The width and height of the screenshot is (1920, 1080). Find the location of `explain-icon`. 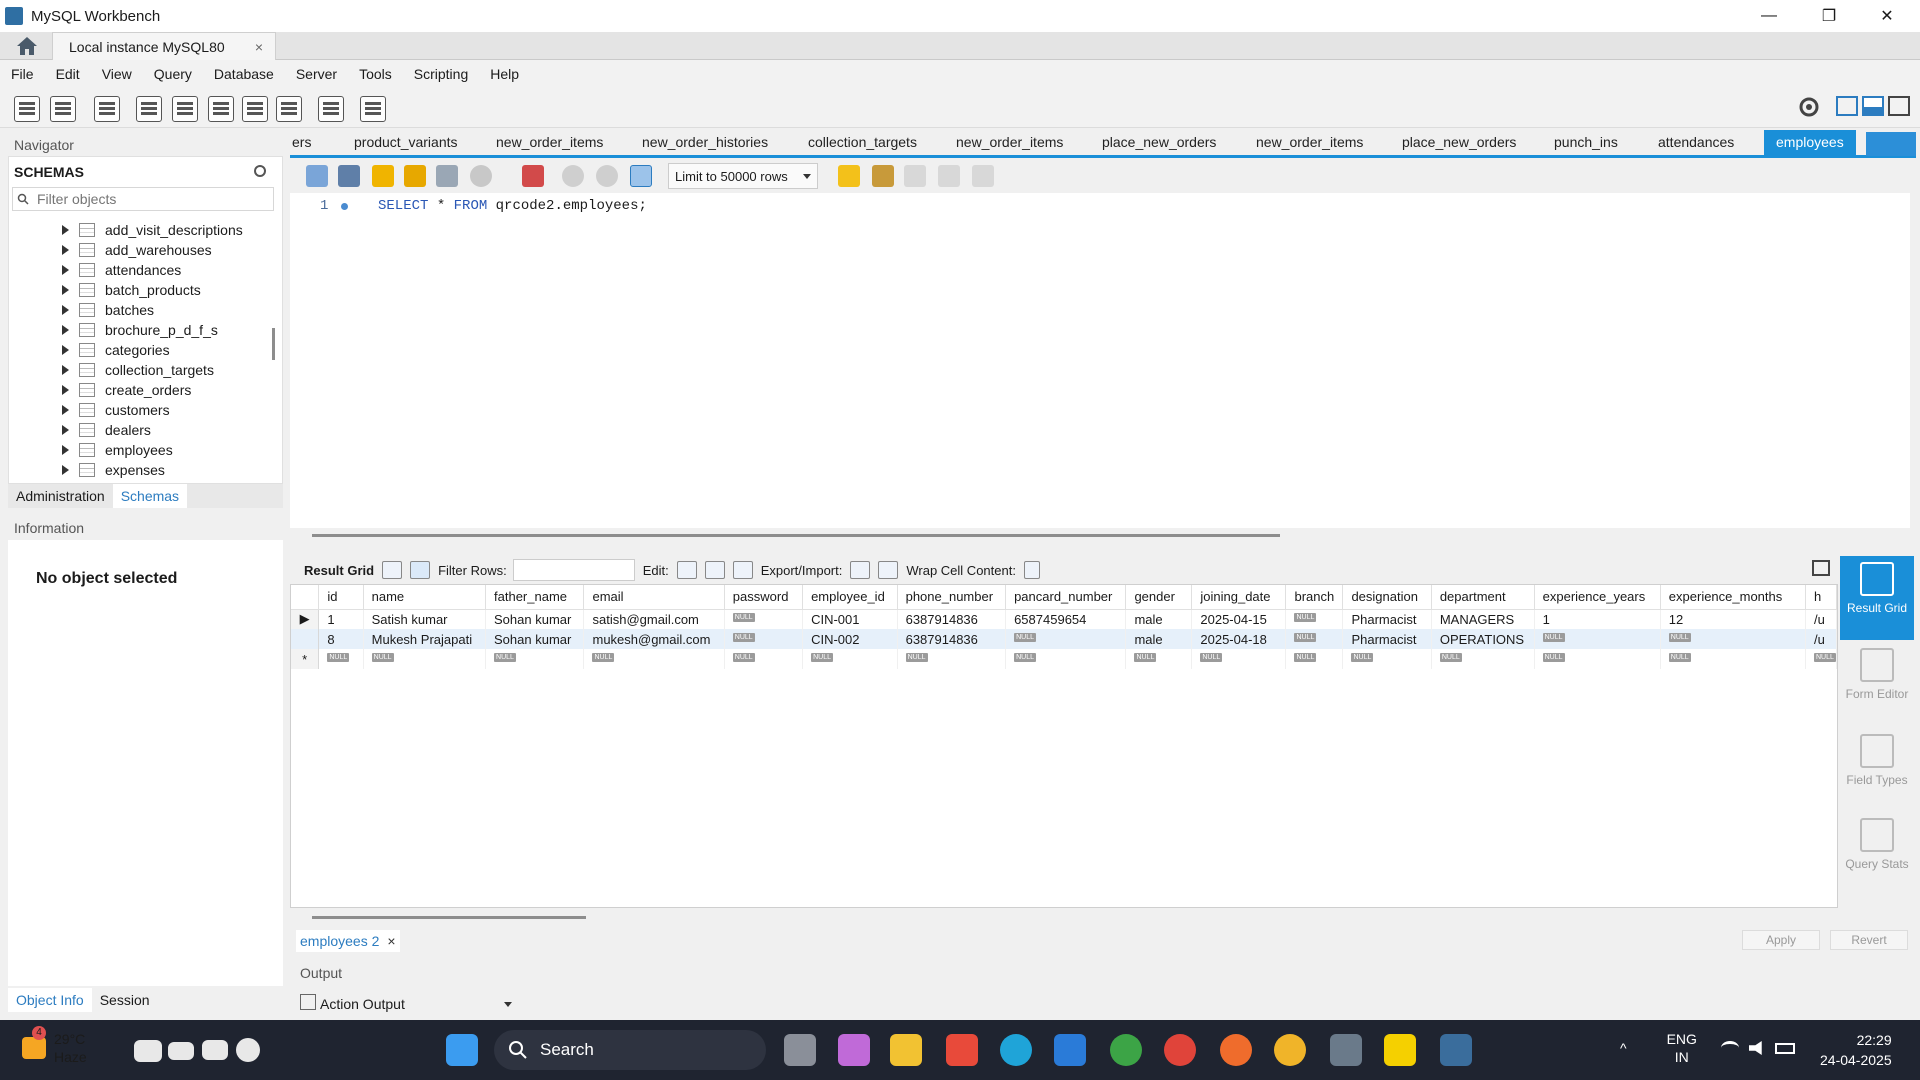

explain-icon is located at coordinates (447, 176).